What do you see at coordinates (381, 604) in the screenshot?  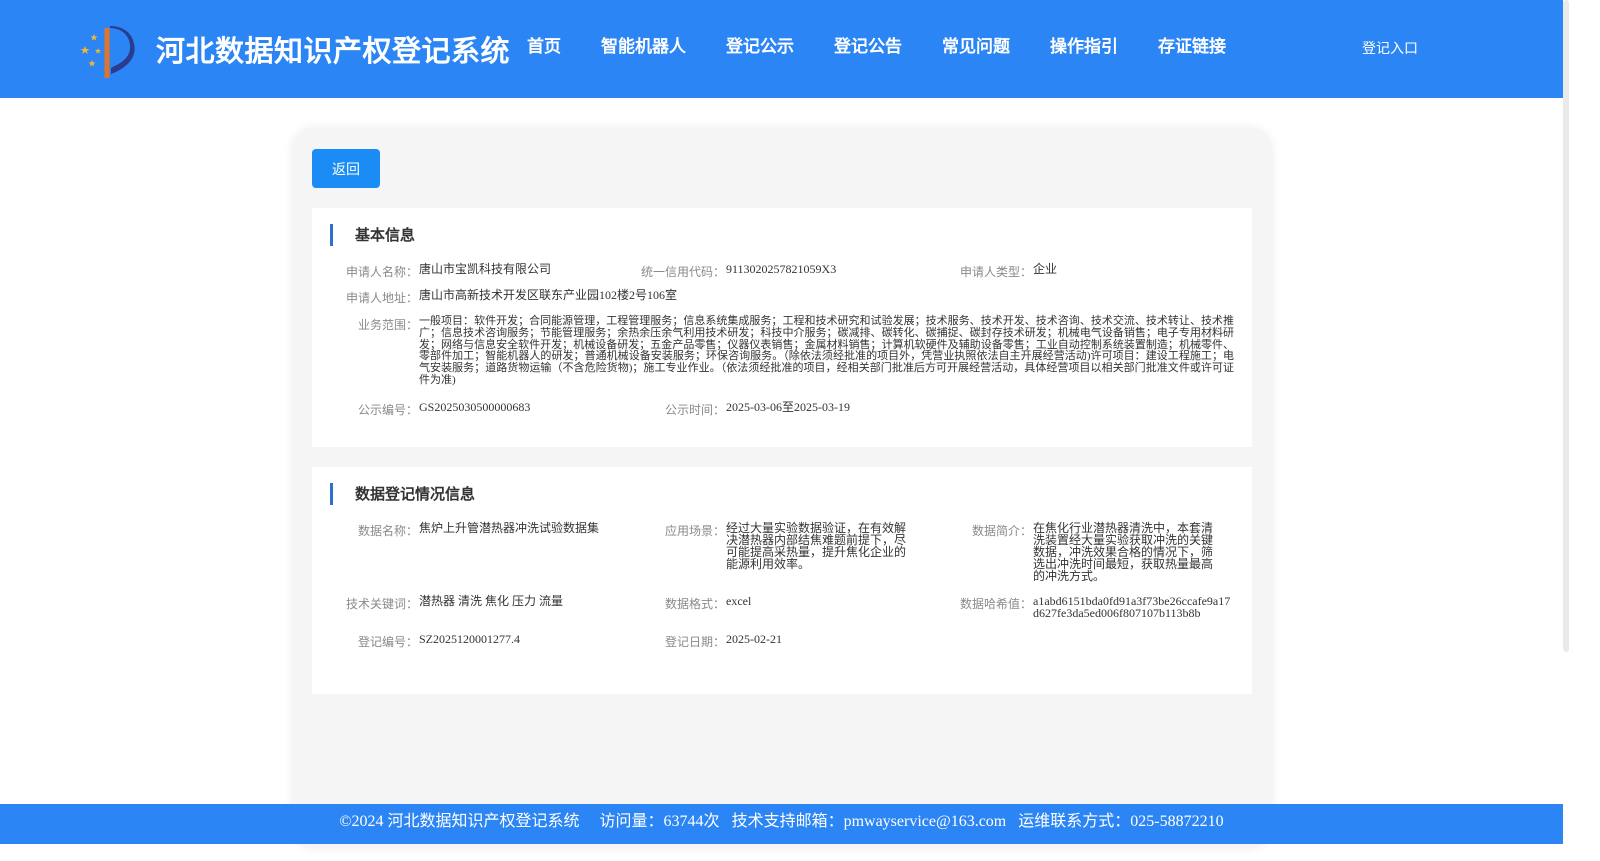 I see `keywords-label: 技术关键词：` at bounding box center [381, 604].